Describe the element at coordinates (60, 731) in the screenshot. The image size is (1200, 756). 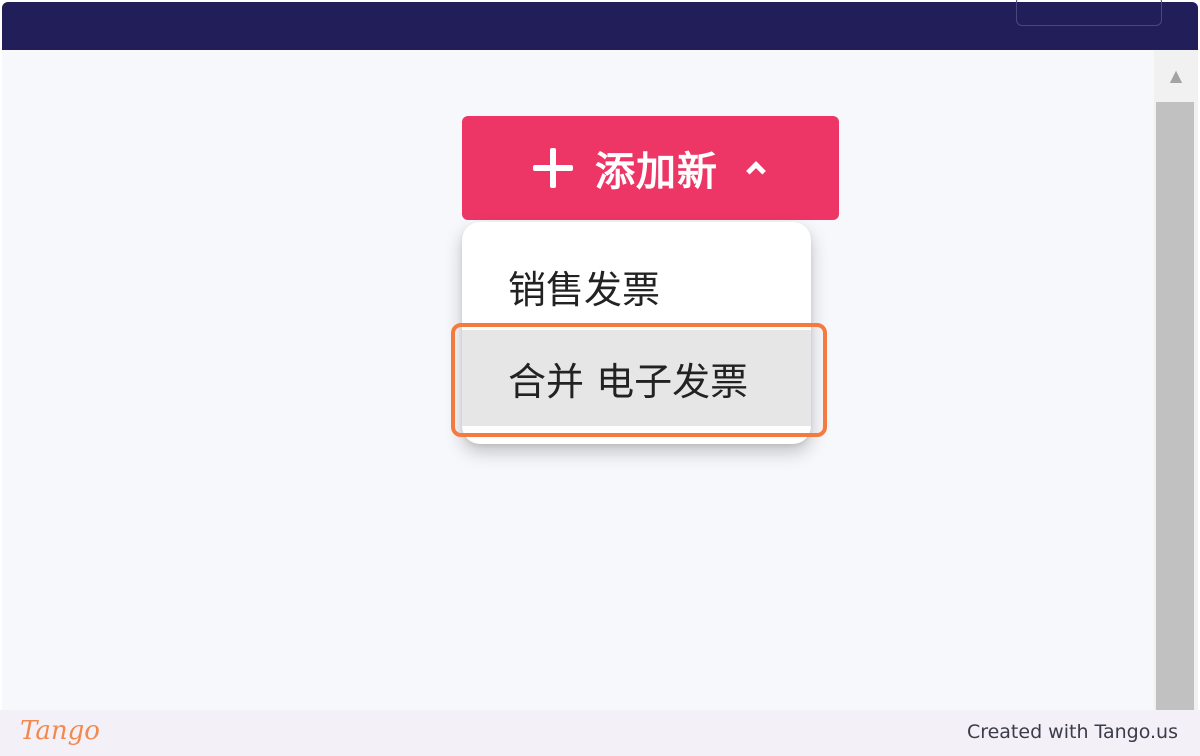
I see `tango-logo: Tango` at that location.